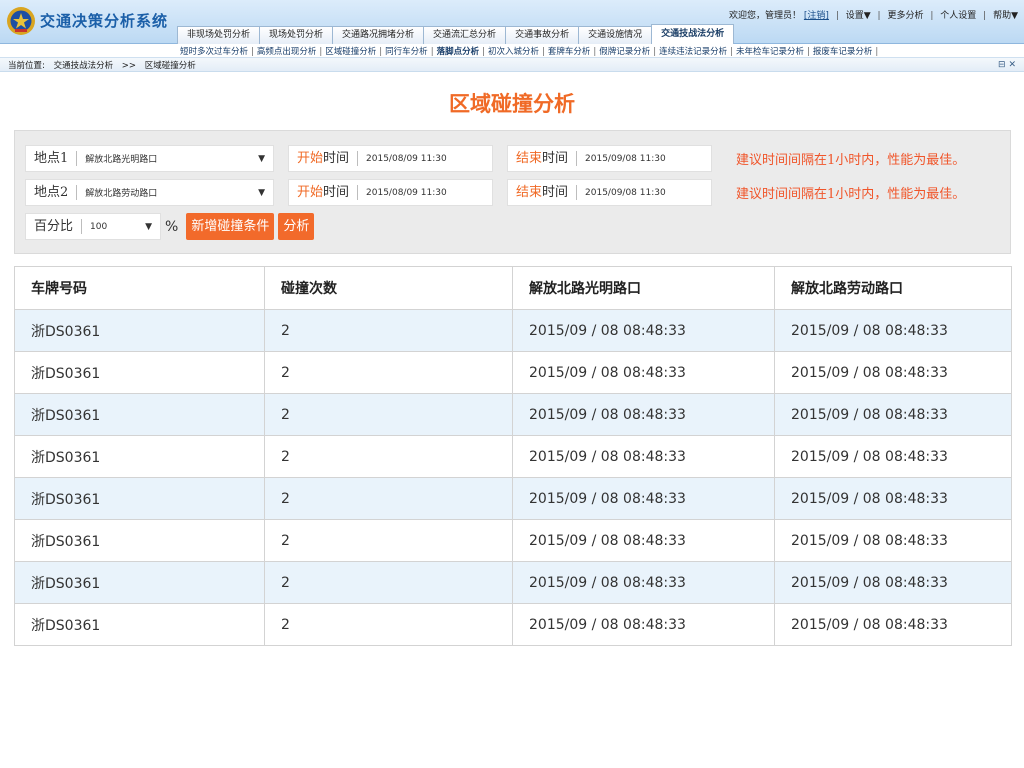 This screenshot has width=1024, height=768. I want to click on location1-label: 地点1, so click(52, 158).